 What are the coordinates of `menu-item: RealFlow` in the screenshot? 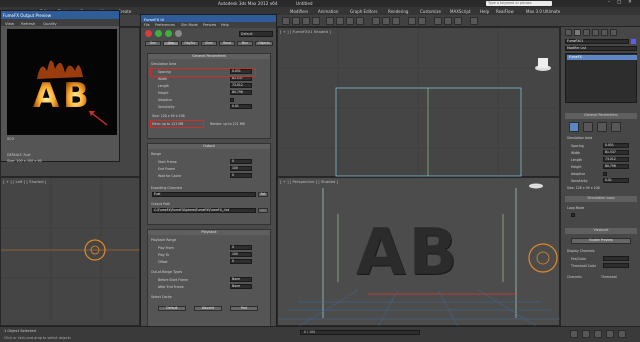 It's located at (505, 11).